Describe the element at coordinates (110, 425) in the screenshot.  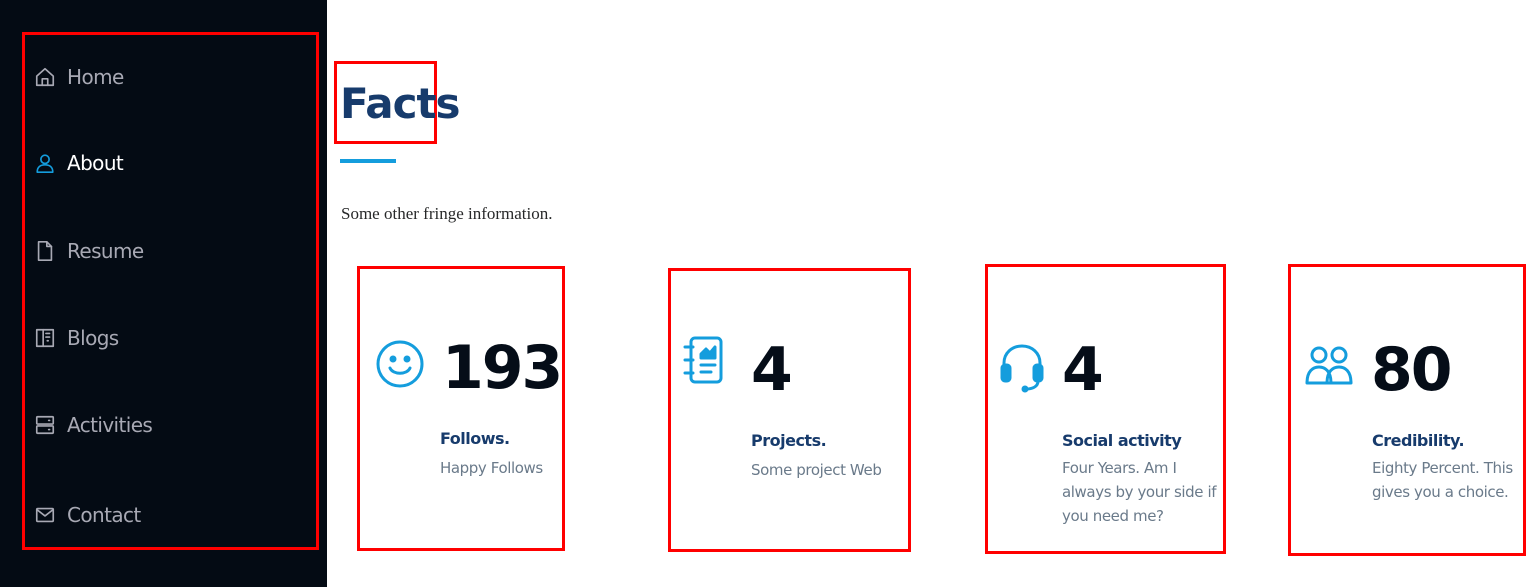
I see `sidebar-item-label: Activities` at that location.